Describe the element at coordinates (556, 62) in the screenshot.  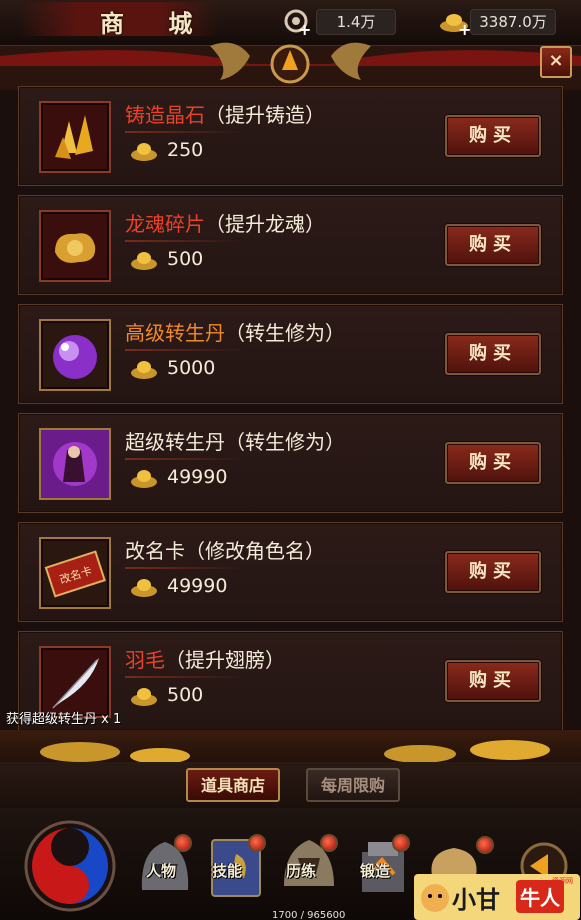
I see `close-button: ×` at that location.